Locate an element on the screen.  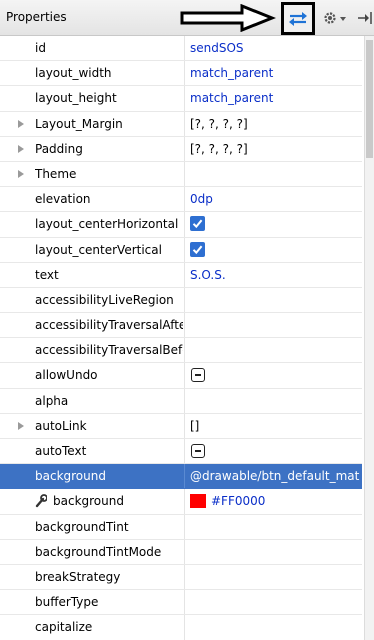
property-row: accessibilityTraversalAfter is located at coordinates (181, 326).